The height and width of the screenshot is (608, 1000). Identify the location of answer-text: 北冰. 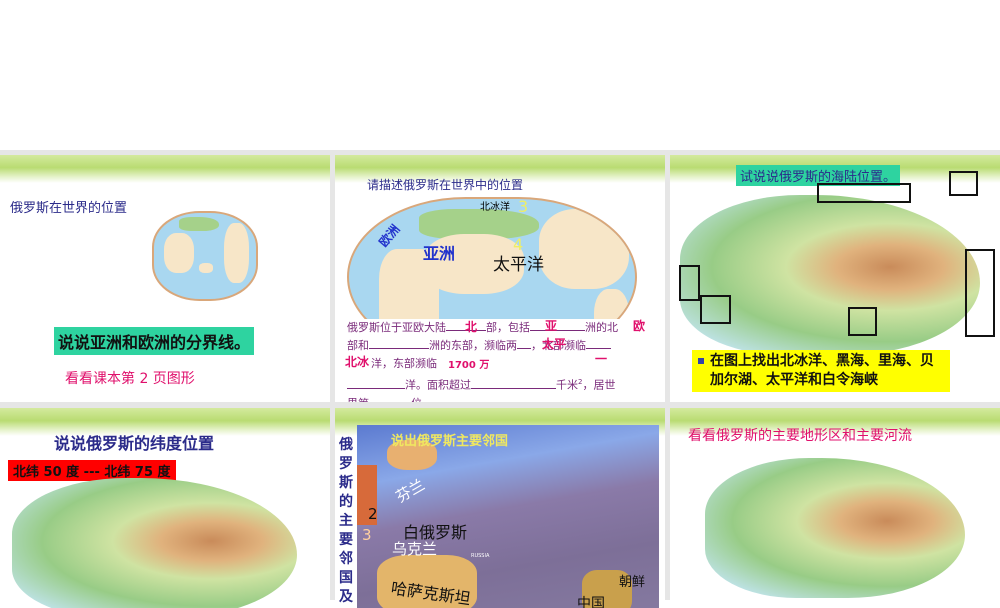
(357, 362).